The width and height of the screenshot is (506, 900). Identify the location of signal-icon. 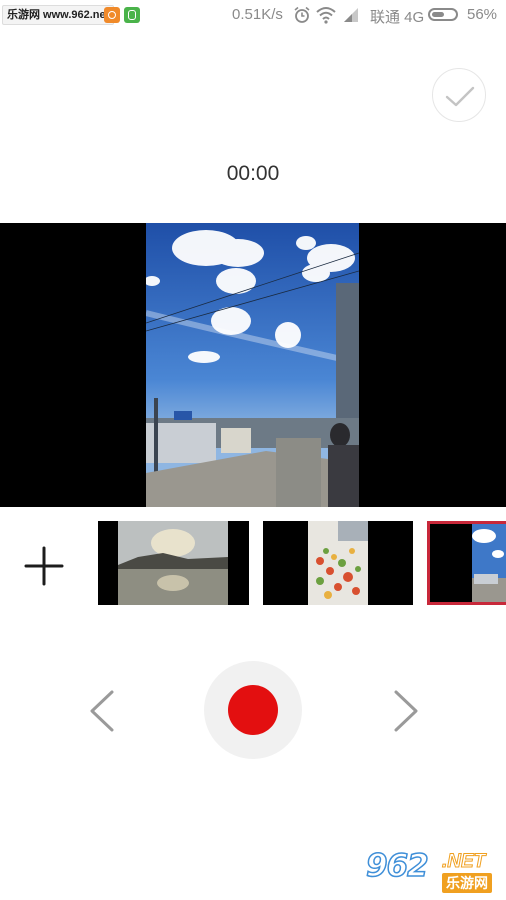
(351, 15).